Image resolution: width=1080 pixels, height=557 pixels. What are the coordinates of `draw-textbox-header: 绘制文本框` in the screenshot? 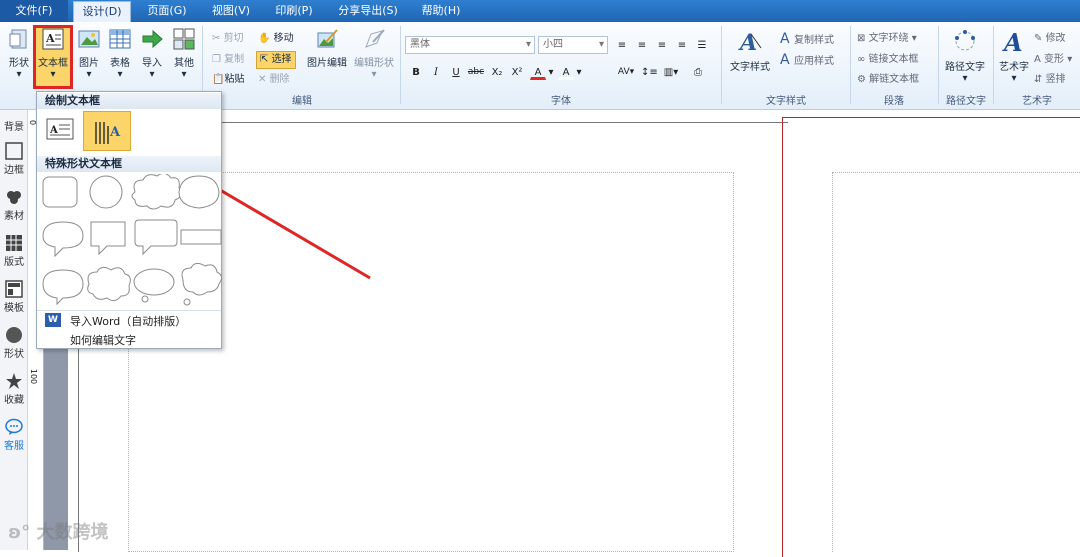 It's located at (129, 101).